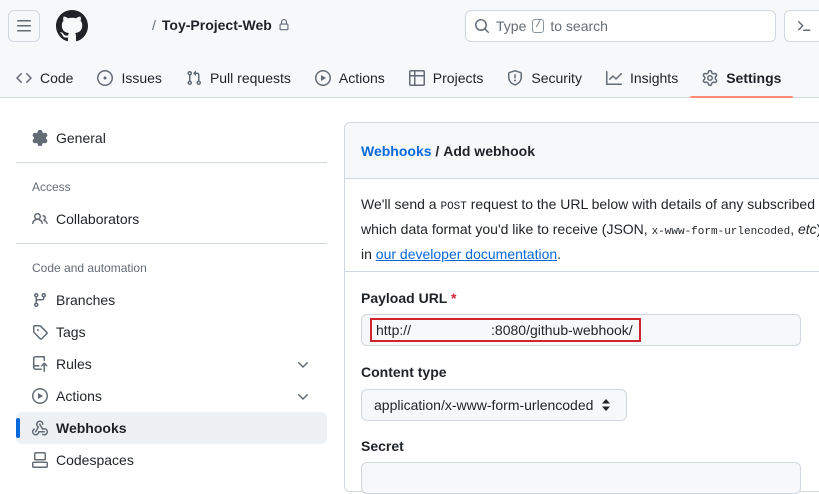 The image size is (819, 494). I want to click on content-type-value: application/x-www-form-urlencoded, so click(484, 405).